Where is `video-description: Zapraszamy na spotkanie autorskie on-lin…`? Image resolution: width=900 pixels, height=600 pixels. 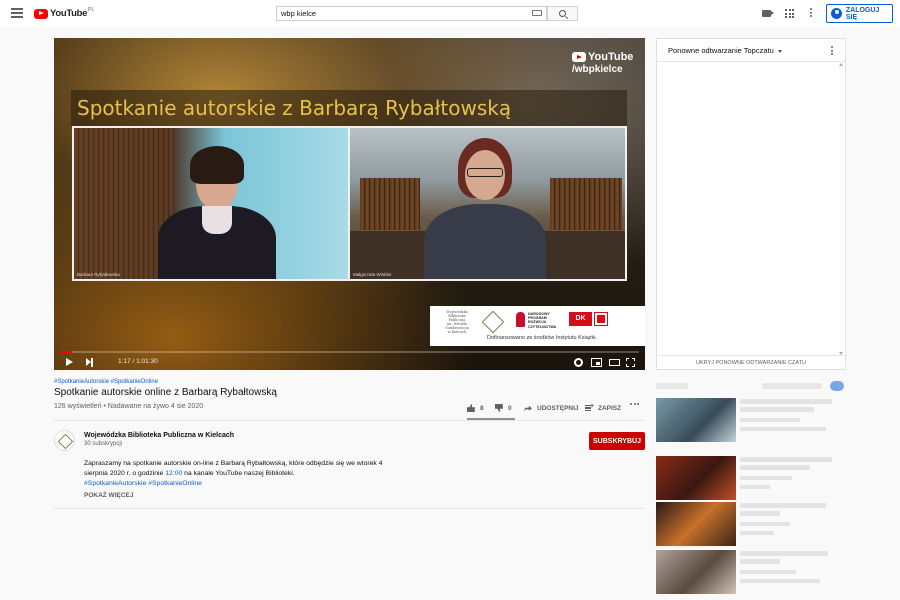 video-description: Zapraszamy na spotkanie autorskie on-lin… is located at coordinates (234, 474).